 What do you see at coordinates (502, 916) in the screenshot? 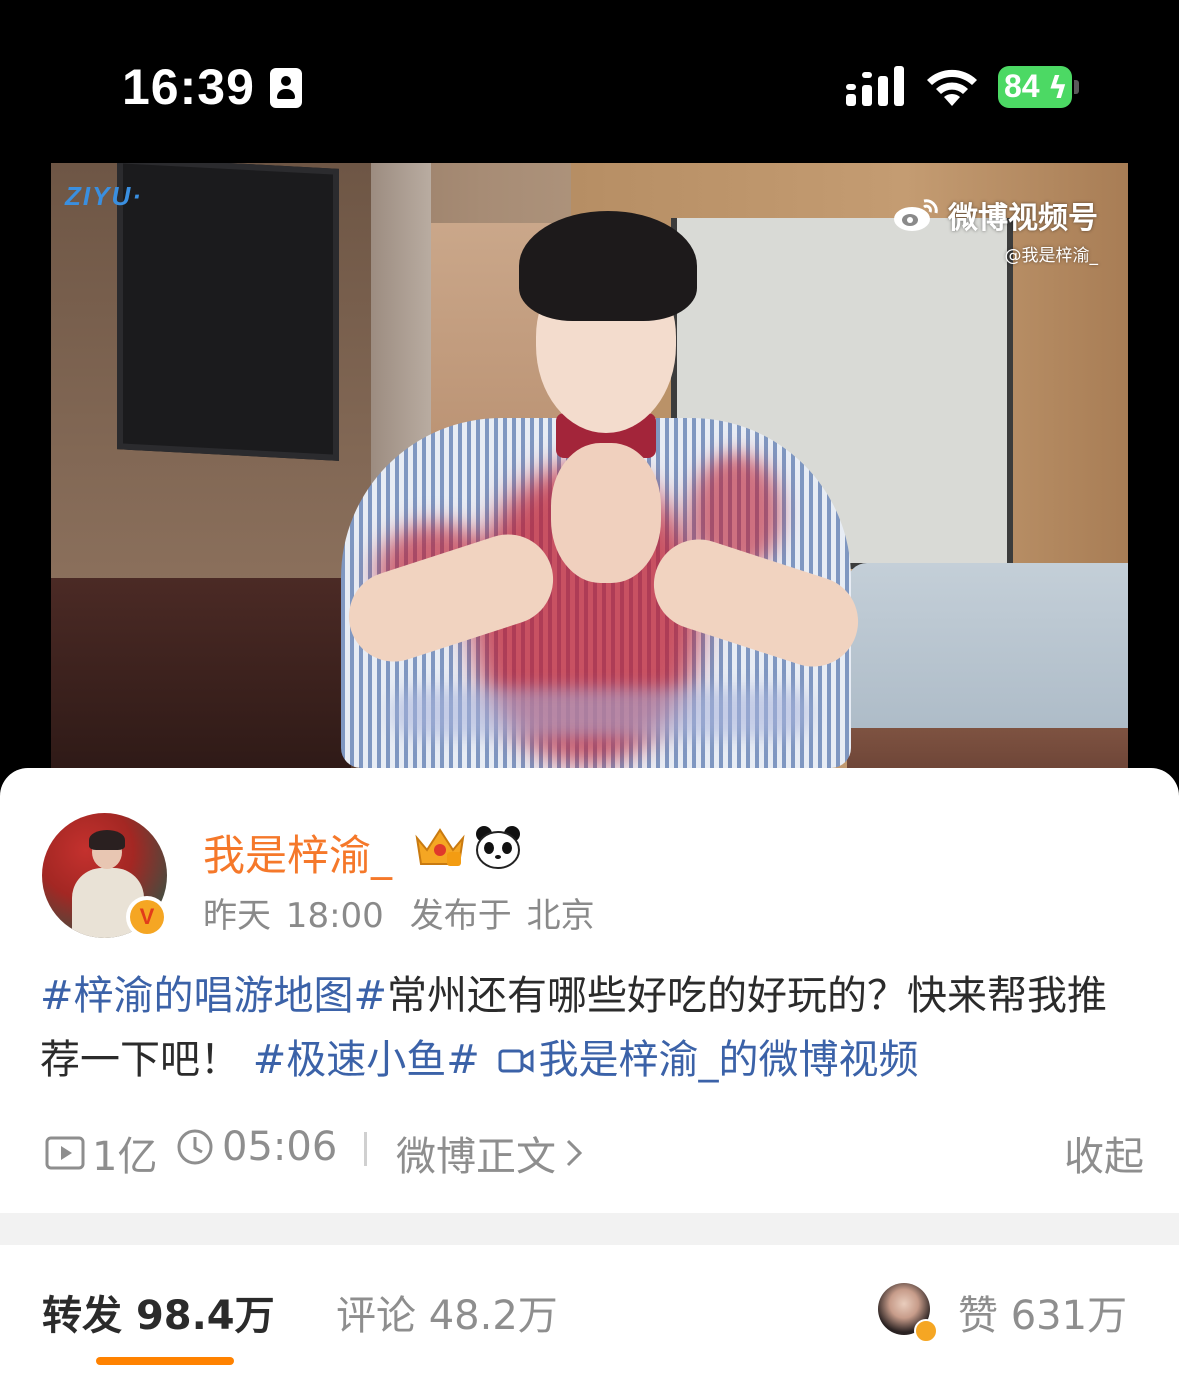
I see `post-location: 发布于 北京` at bounding box center [502, 916].